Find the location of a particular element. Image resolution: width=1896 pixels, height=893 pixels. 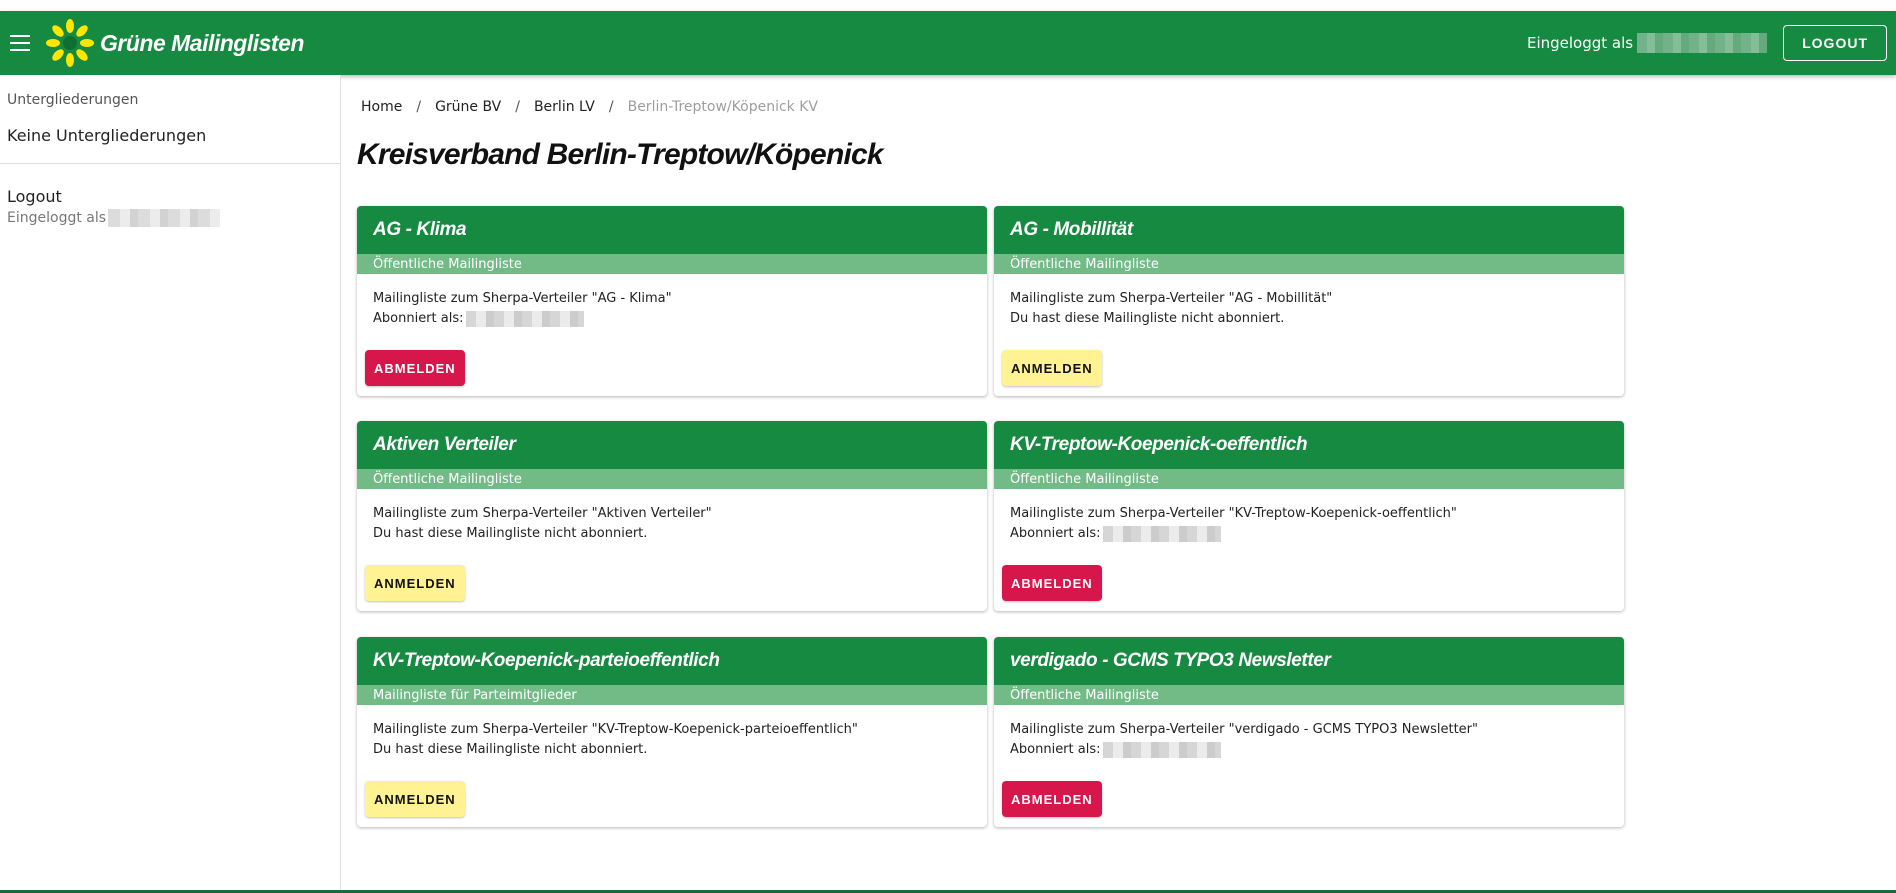

sidebar-logged-in-status: Eingeloggt als is located at coordinates (114, 218).